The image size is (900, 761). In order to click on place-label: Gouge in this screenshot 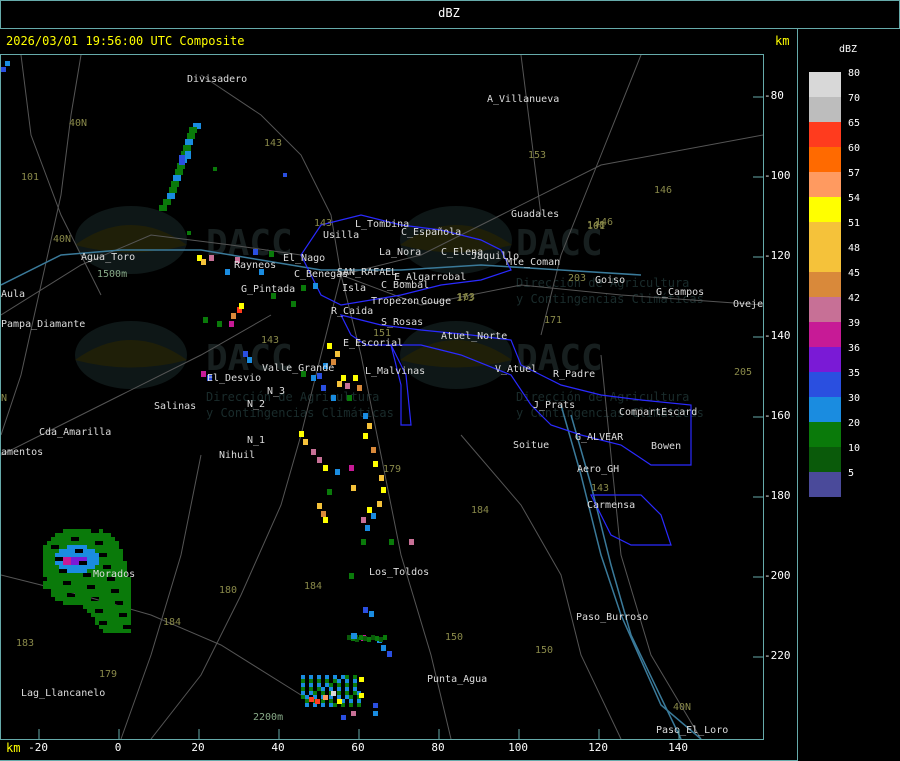, I will do `click(436, 301)`.